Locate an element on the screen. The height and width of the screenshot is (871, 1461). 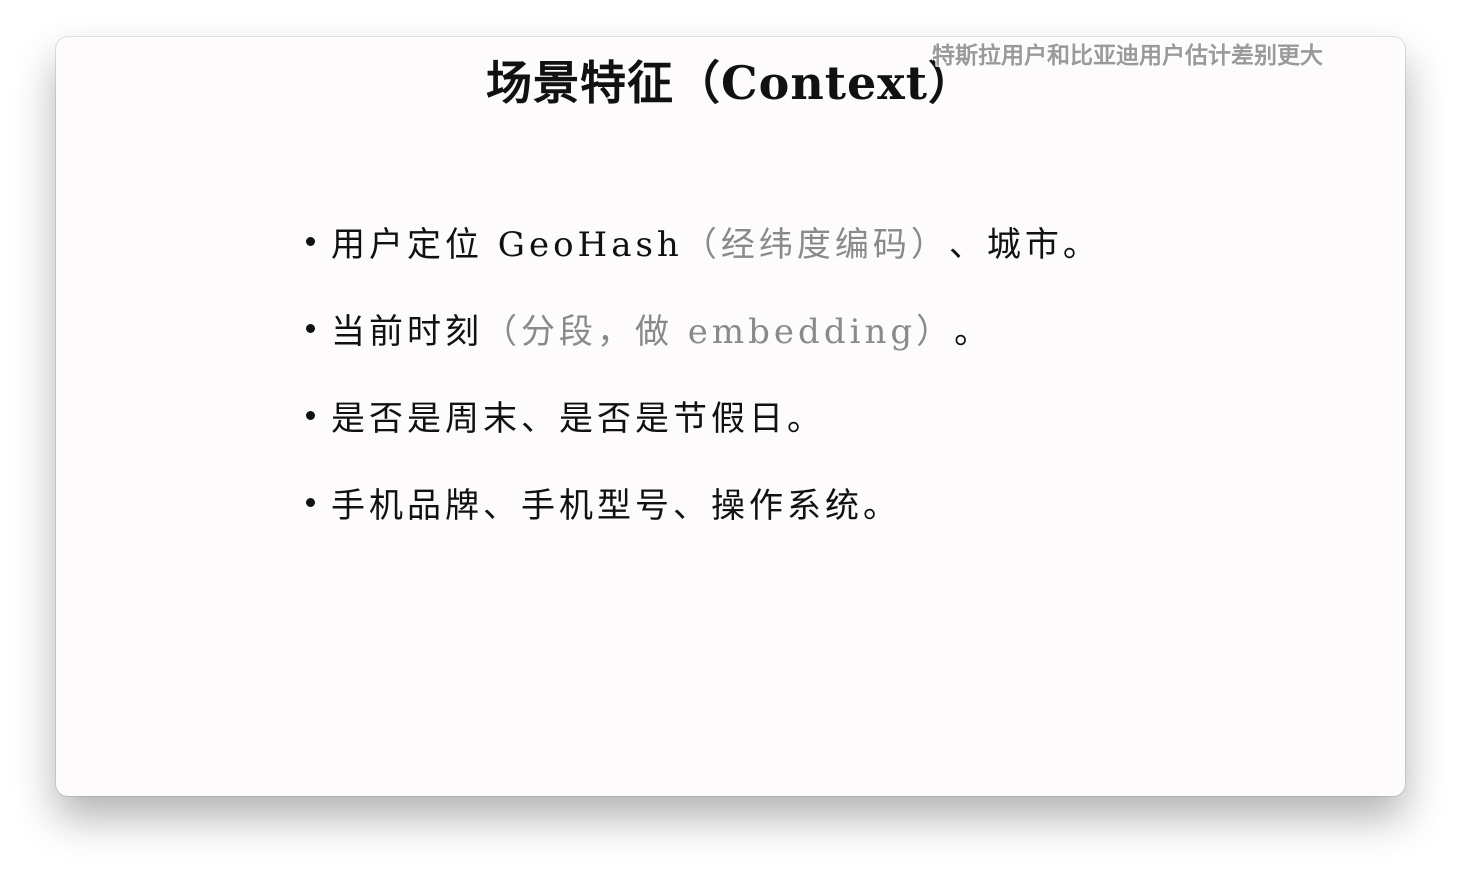
bullet-tail-text: 、城市。 is located at coordinates (1024, 244).